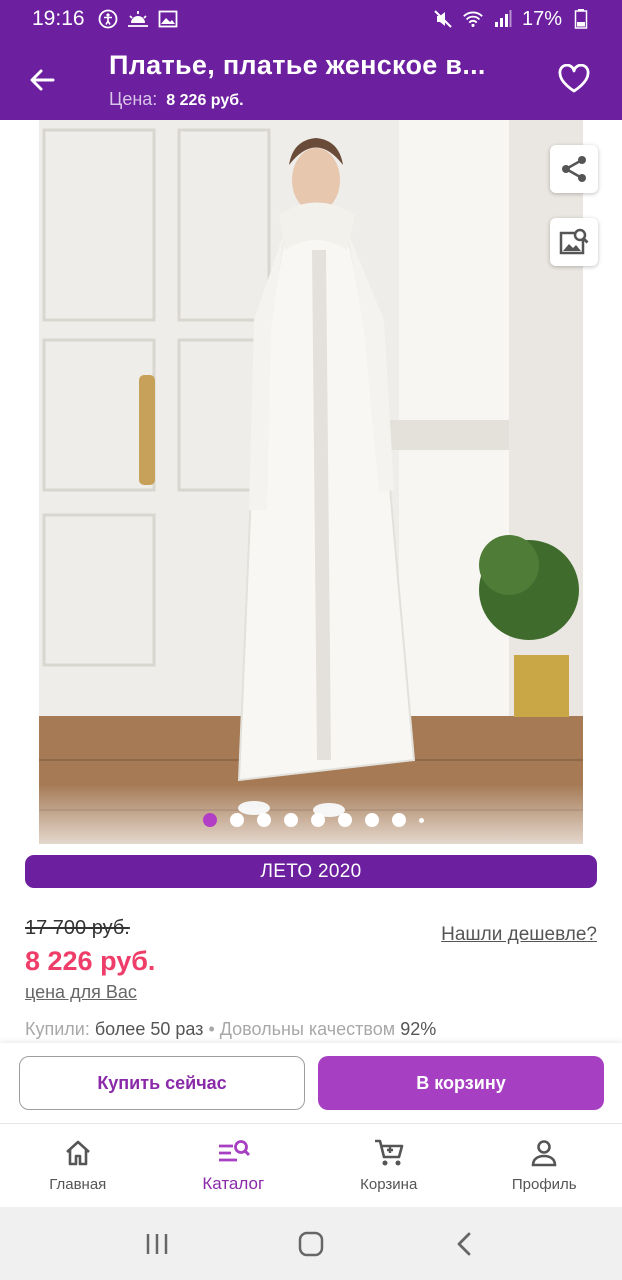  I want to click on your-price-link: цена для Вас, so click(81, 992).